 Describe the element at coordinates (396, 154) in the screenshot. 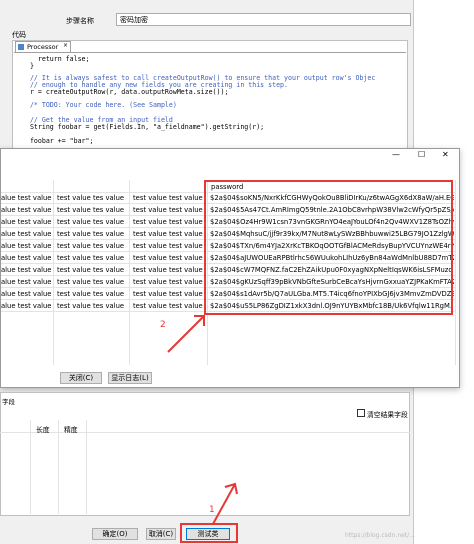

I see `minimize-icon: —` at that location.